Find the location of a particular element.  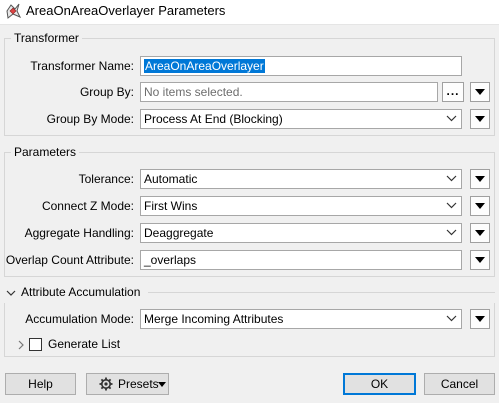

overlap-count-menu-button is located at coordinates (480, 260).